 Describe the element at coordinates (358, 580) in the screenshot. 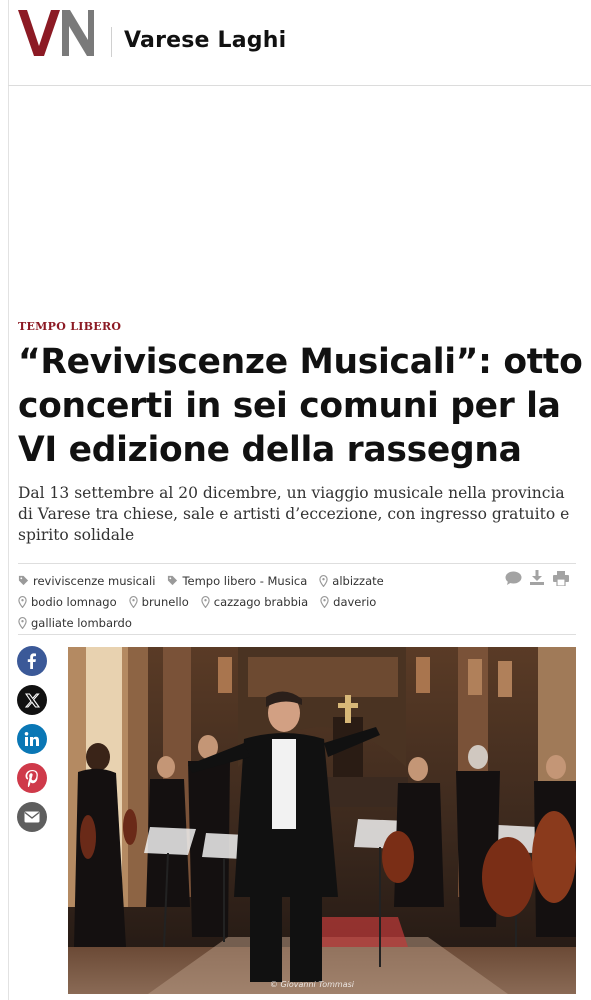

I see `tag-label: albizzate` at that location.